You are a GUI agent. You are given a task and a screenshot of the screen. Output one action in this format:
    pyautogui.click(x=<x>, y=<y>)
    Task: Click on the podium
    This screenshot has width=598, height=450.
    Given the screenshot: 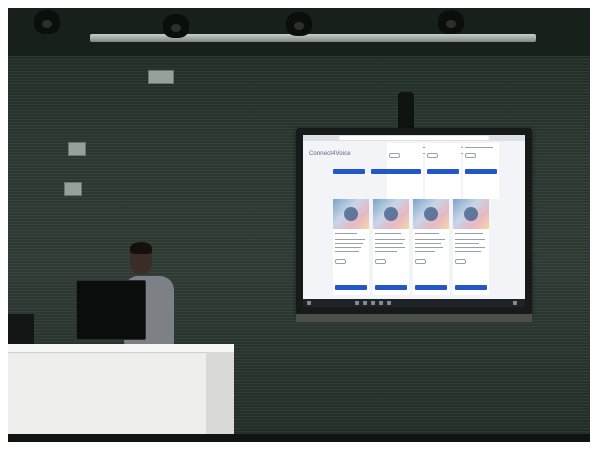 What is the action you would take?
    pyautogui.click(x=121, y=393)
    